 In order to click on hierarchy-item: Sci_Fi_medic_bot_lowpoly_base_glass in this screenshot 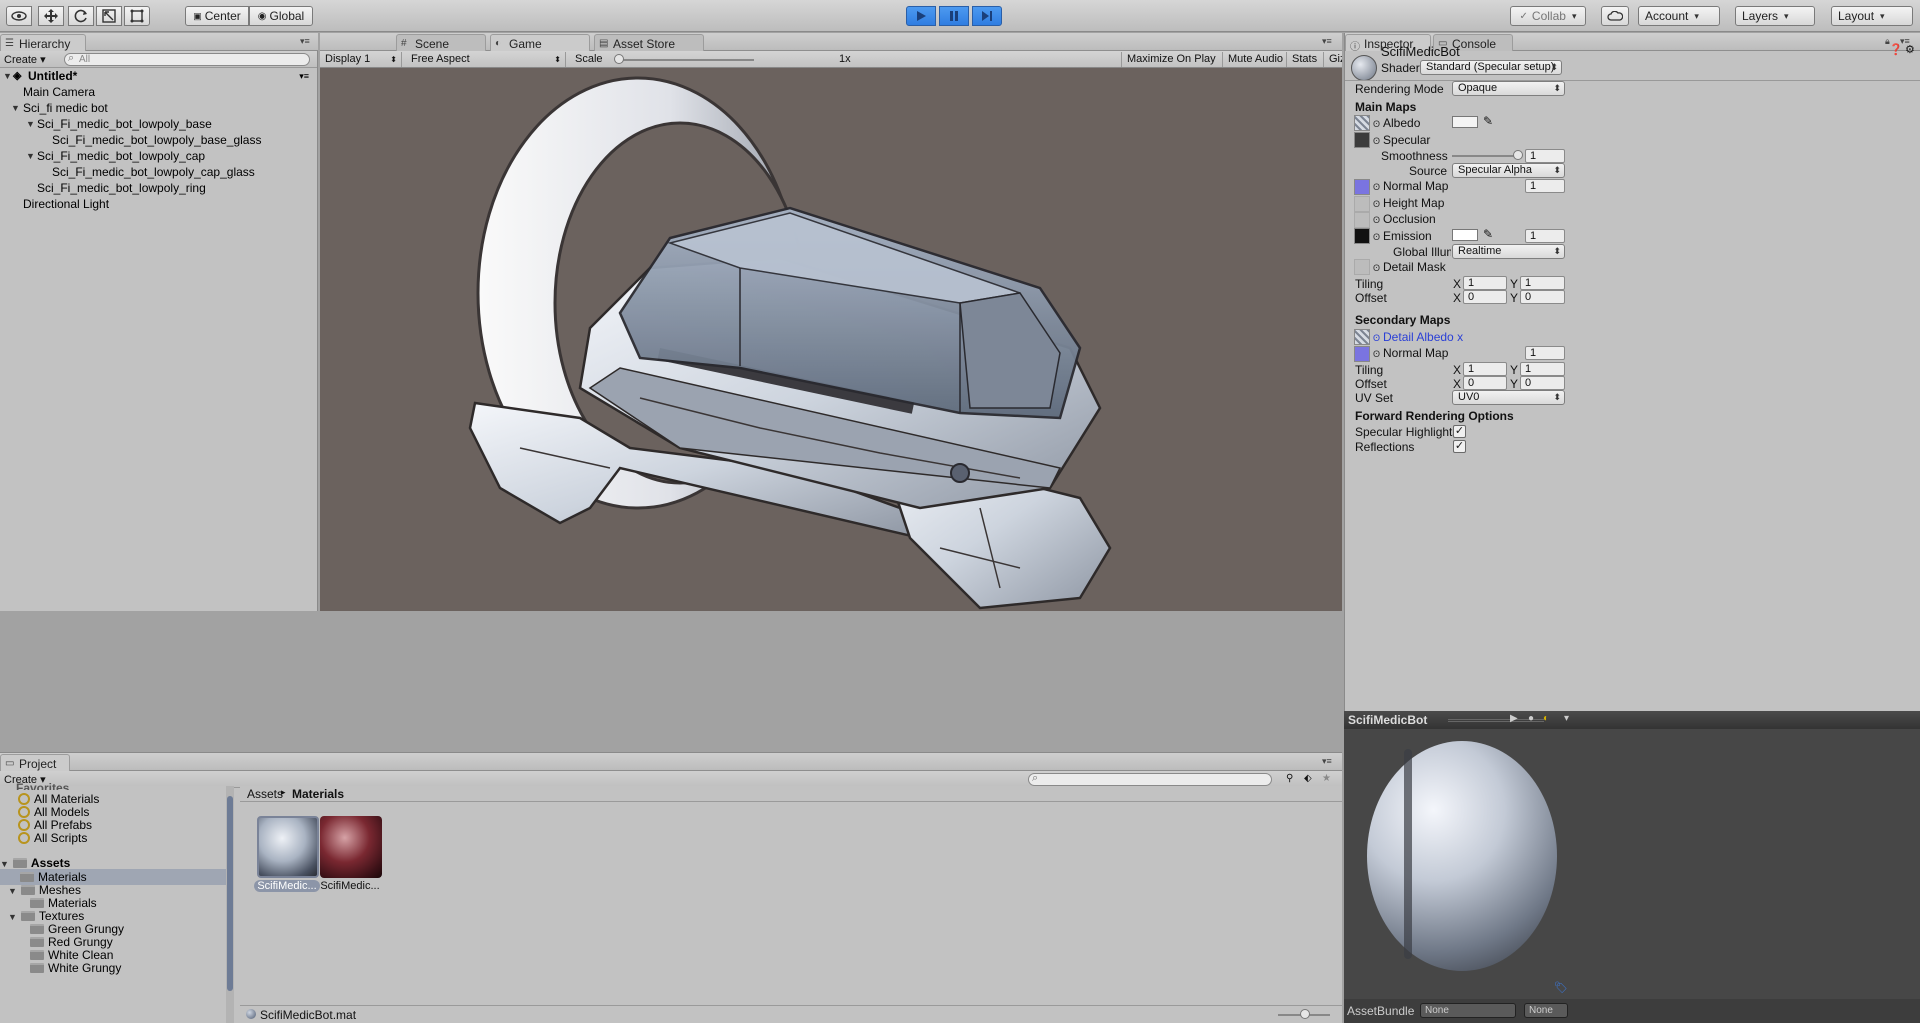, I will do `click(158, 140)`.